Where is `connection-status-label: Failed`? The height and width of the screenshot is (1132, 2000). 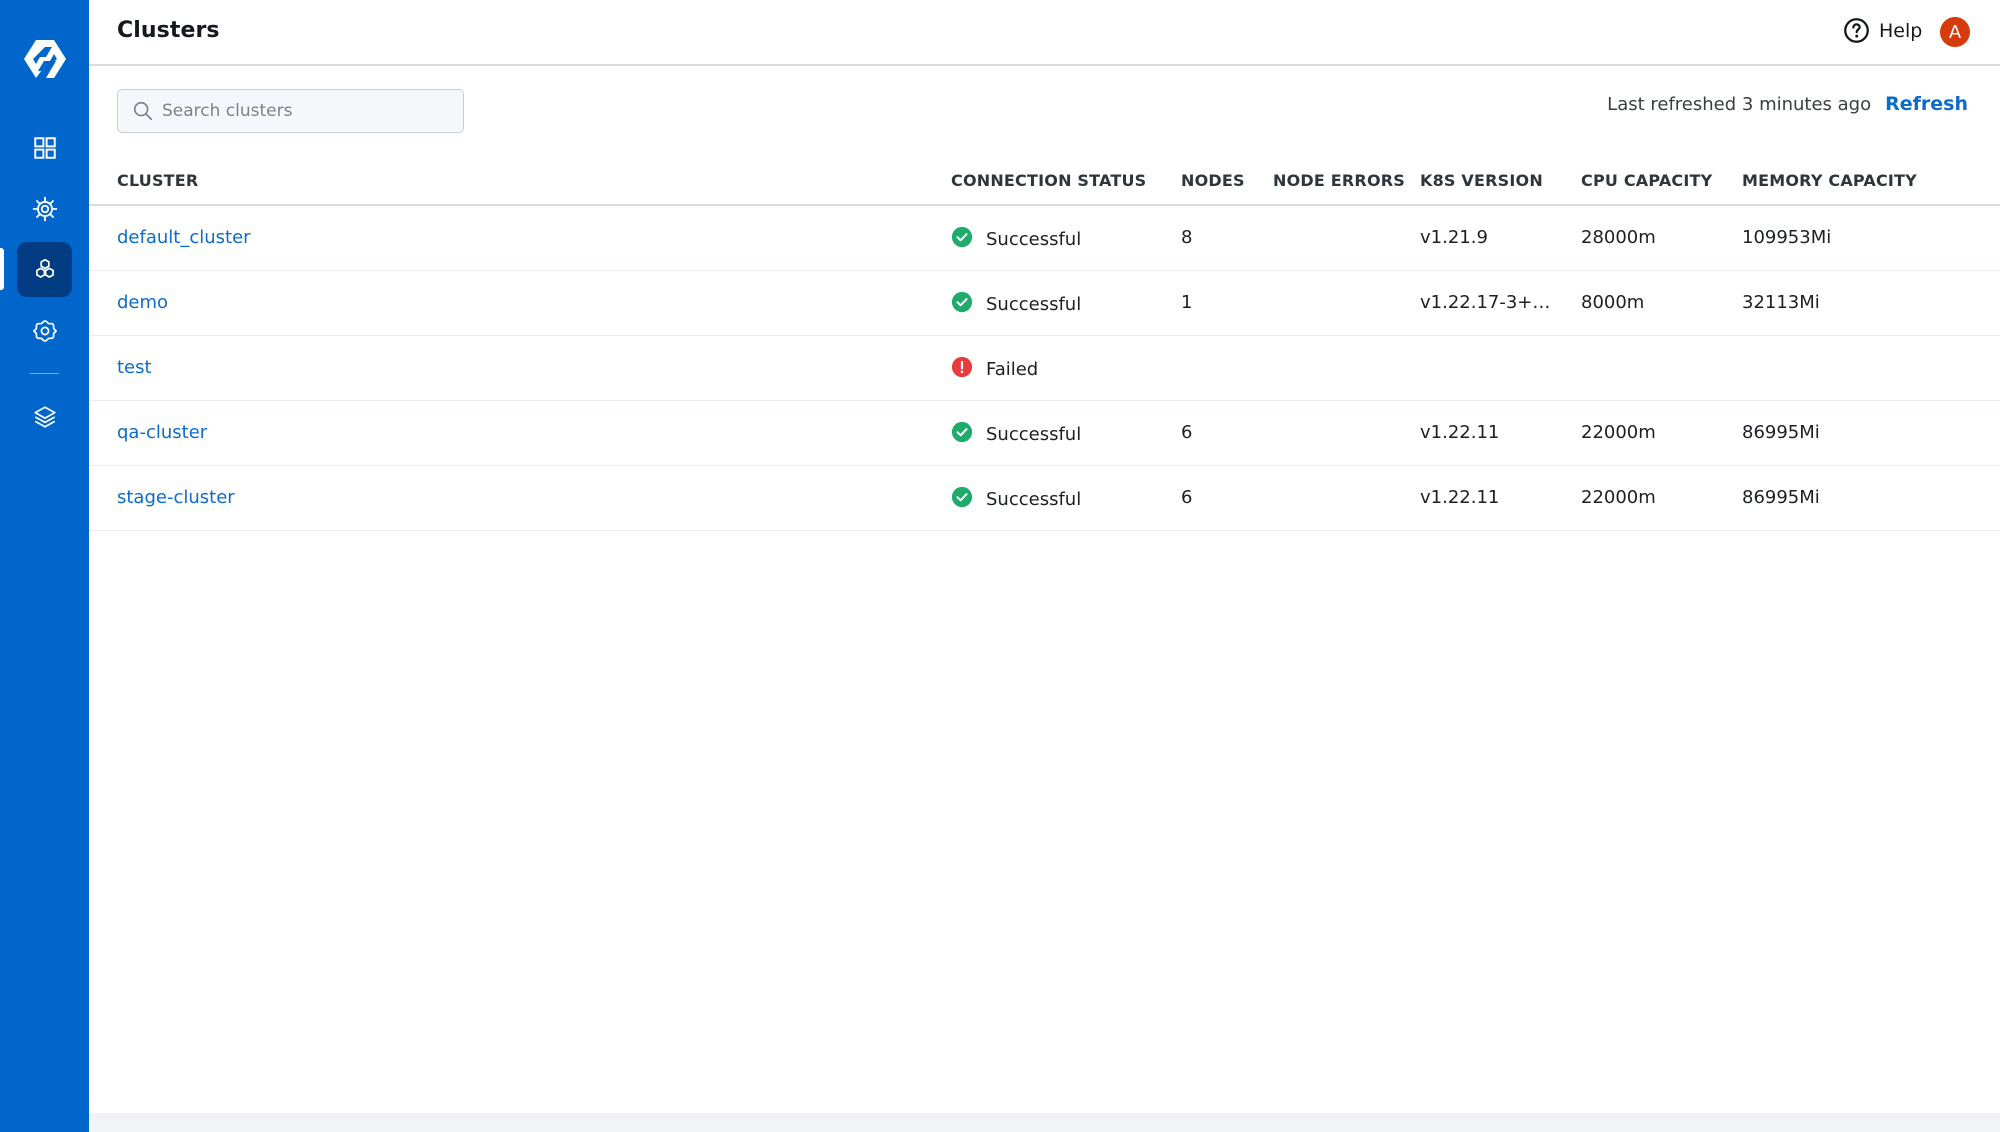
connection-status-label: Failed is located at coordinates (1012, 369).